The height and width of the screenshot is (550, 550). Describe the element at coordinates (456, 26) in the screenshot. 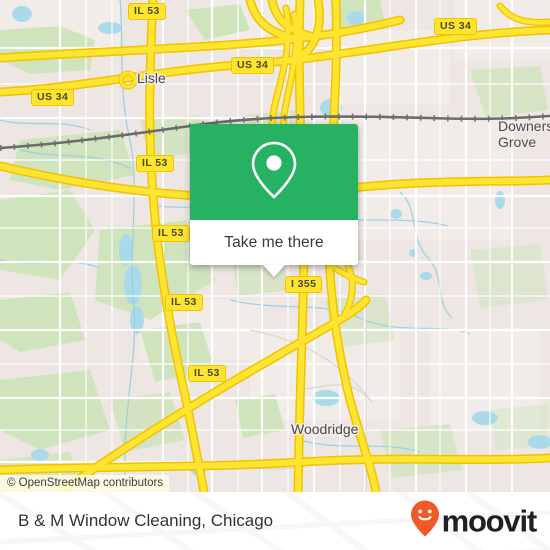

I see `shield-us34-right: US 34` at that location.